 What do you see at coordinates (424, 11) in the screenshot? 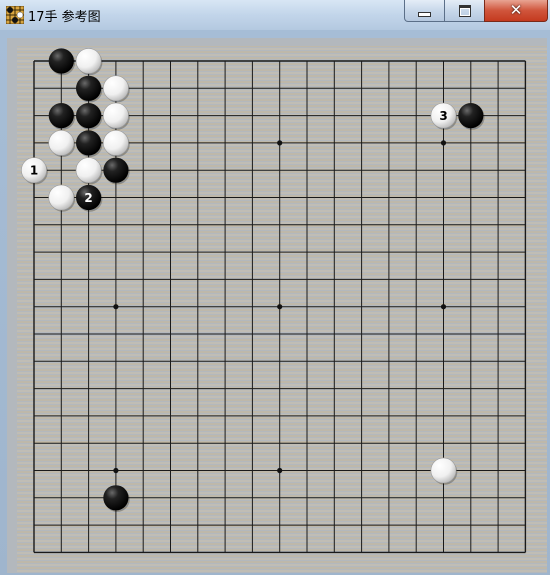
I see `minimize-button` at bounding box center [424, 11].